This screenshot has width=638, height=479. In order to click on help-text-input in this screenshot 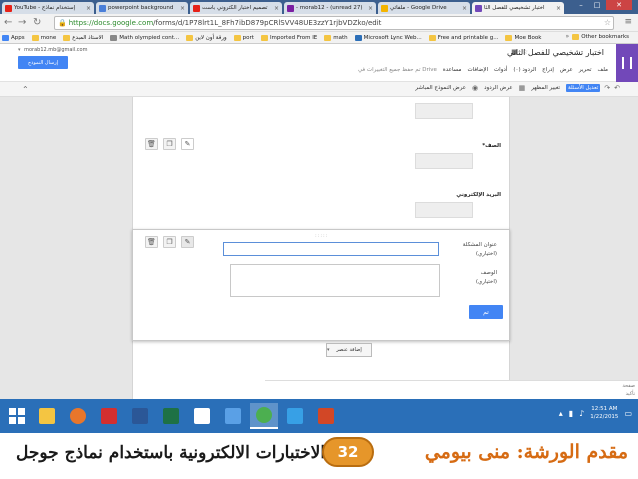, I will do `click(335, 280)`.